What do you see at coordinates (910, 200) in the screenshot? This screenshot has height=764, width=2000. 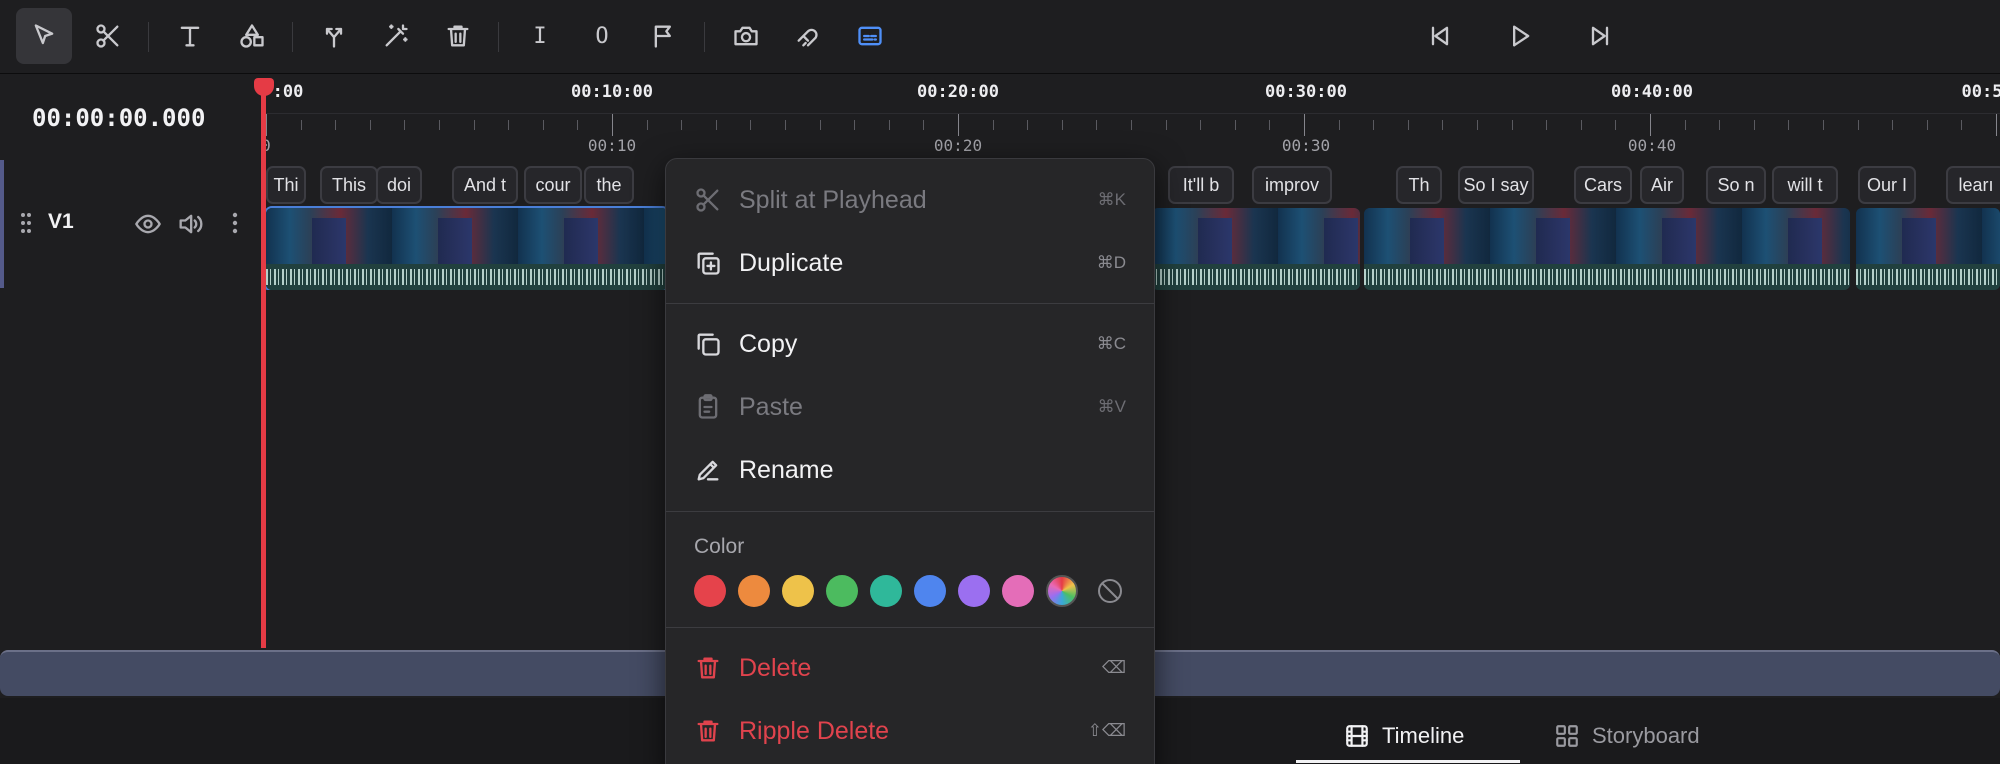 I see `menu-item-split-at-playhead: Split at Playhead ⌘K` at bounding box center [910, 200].